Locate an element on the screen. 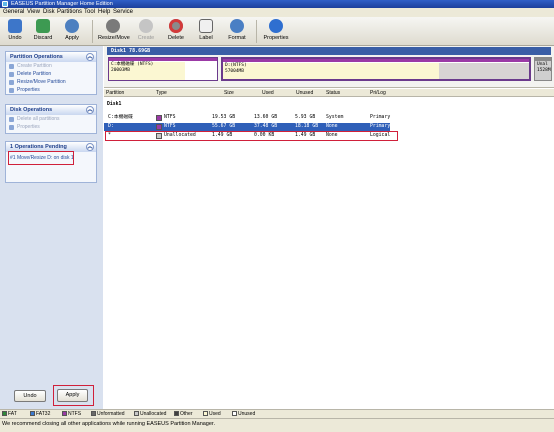 The image size is (554, 432). format-button: Format is located at coordinates (237, 31).